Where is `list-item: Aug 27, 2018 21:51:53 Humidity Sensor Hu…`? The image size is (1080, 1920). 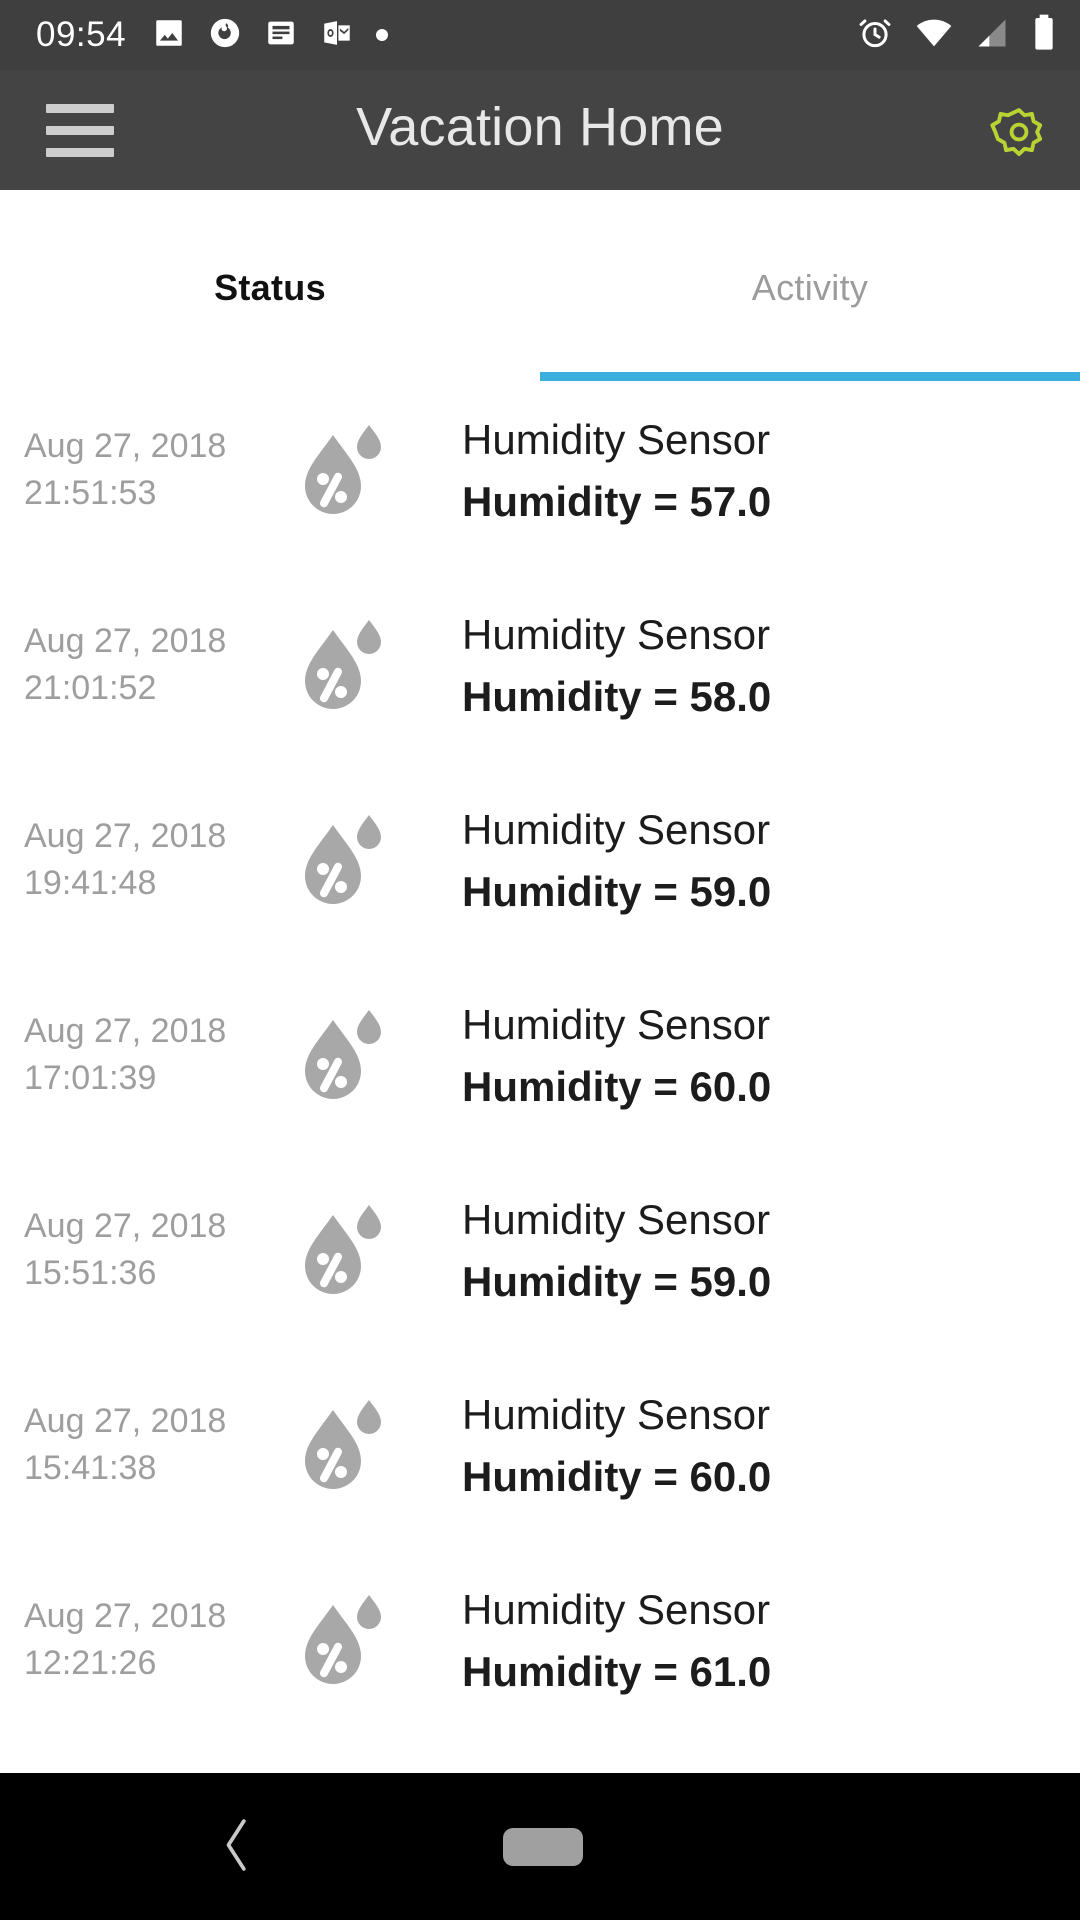 list-item: Aug 27, 2018 21:51:53 Humidity Sensor Hu… is located at coordinates (540, 482).